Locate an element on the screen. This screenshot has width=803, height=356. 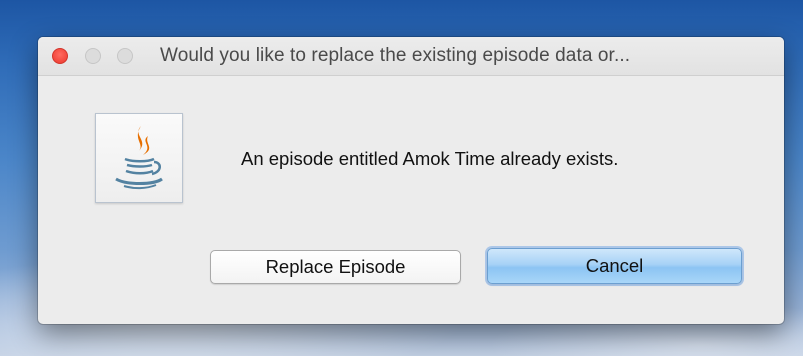
close-window-button is located at coordinates (60, 56).